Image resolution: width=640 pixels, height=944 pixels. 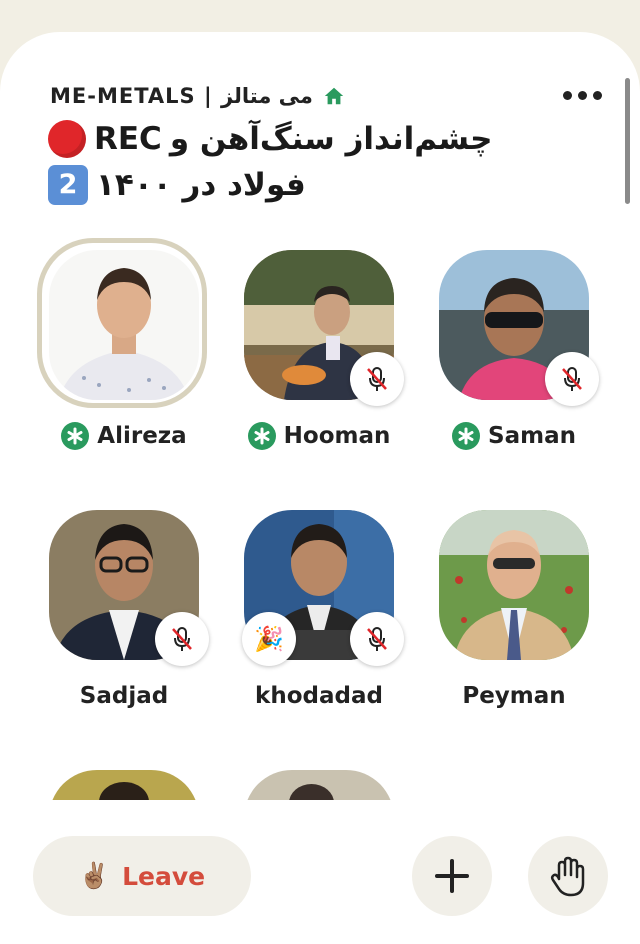 I want to click on victory-hand-icon: ✌🏽, so click(x=94, y=875).